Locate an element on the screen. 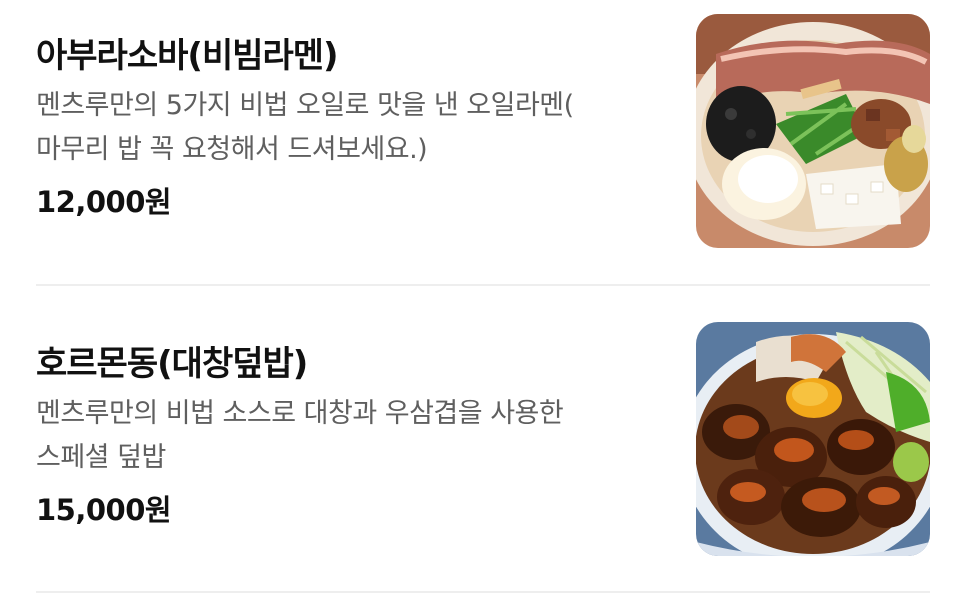 This screenshot has width=966, height=598. menu-item-name: 아부라소바(비빔라멘) is located at coordinates (187, 56).